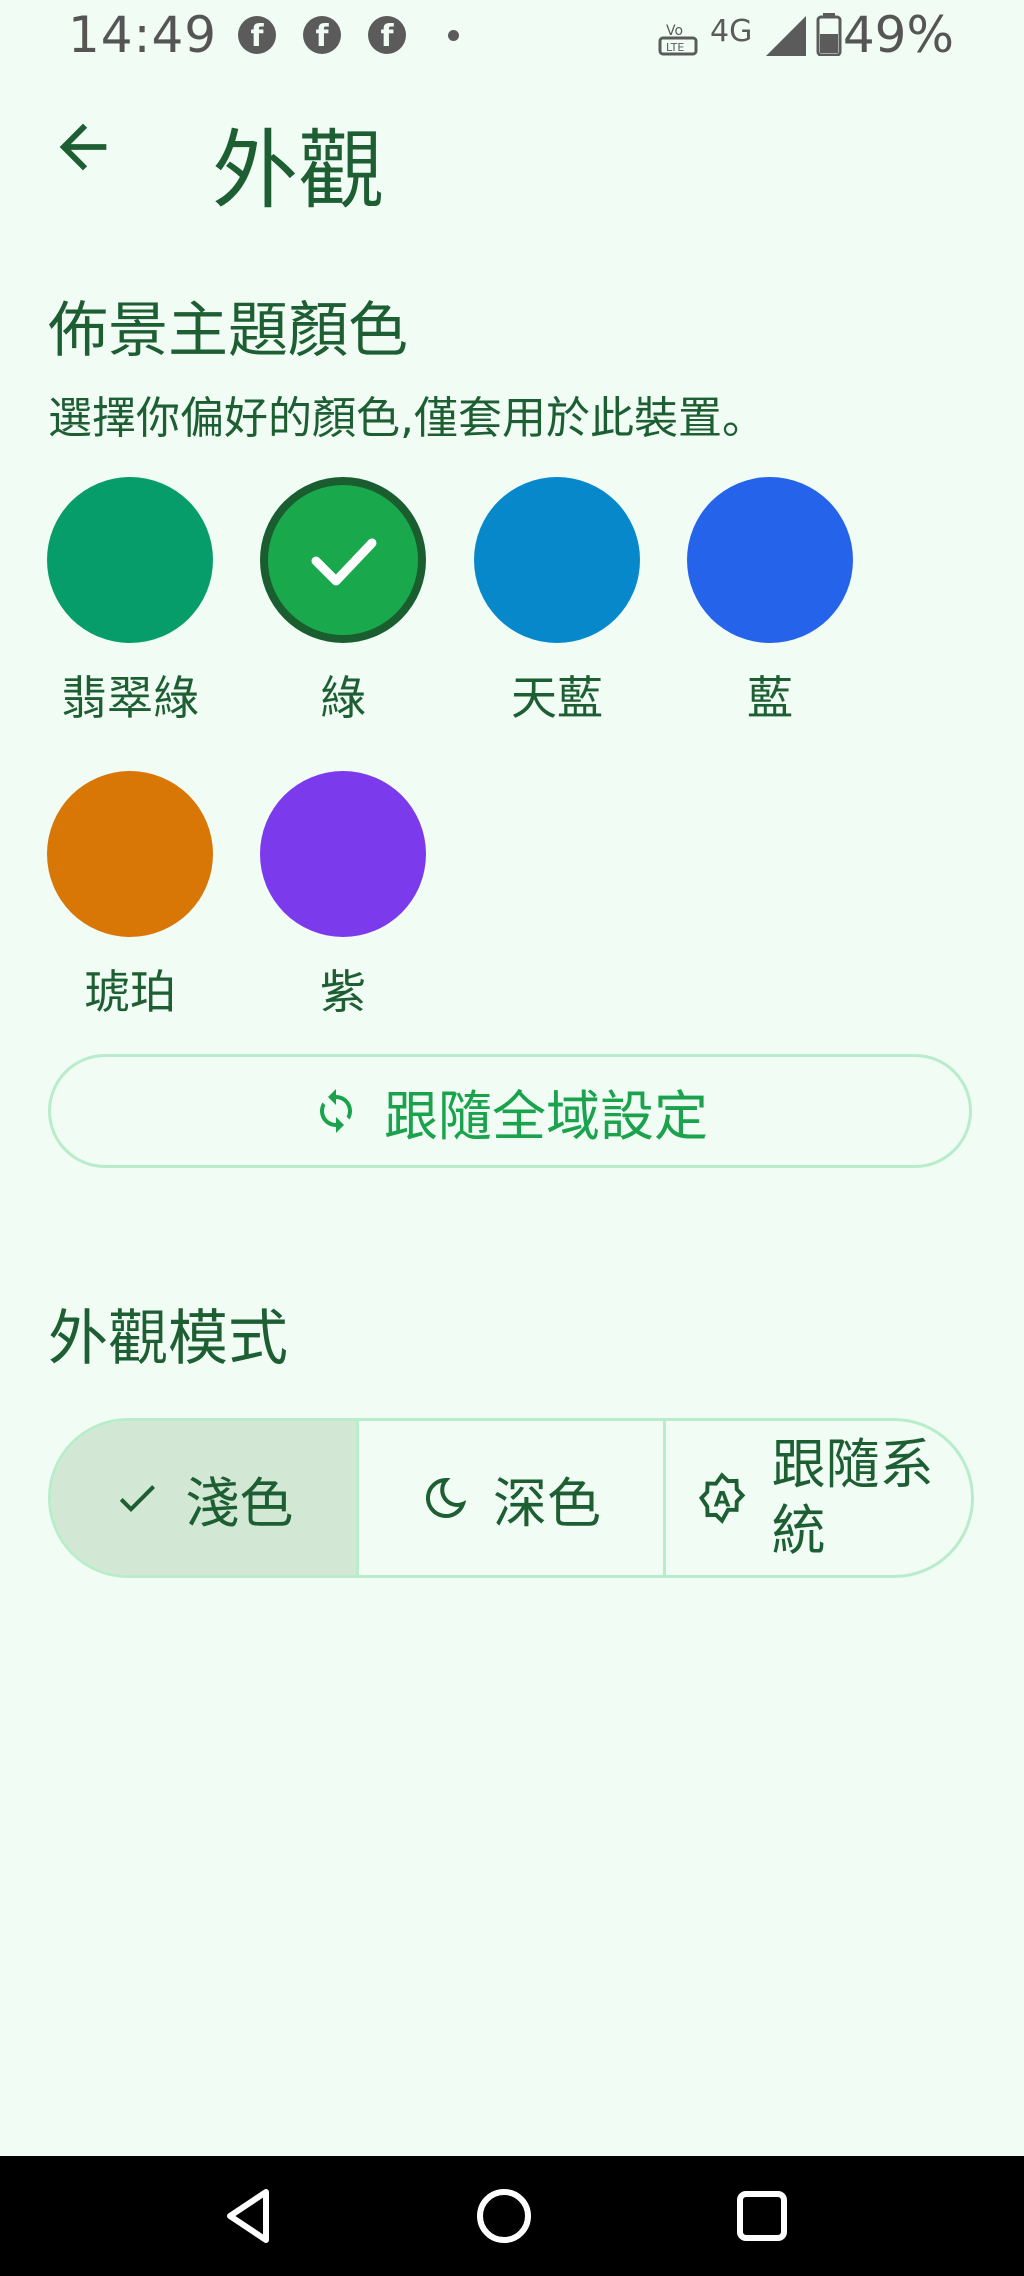 The image size is (1024, 2276). I want to click on swatch-label-green: 綠, so click(343, 698).